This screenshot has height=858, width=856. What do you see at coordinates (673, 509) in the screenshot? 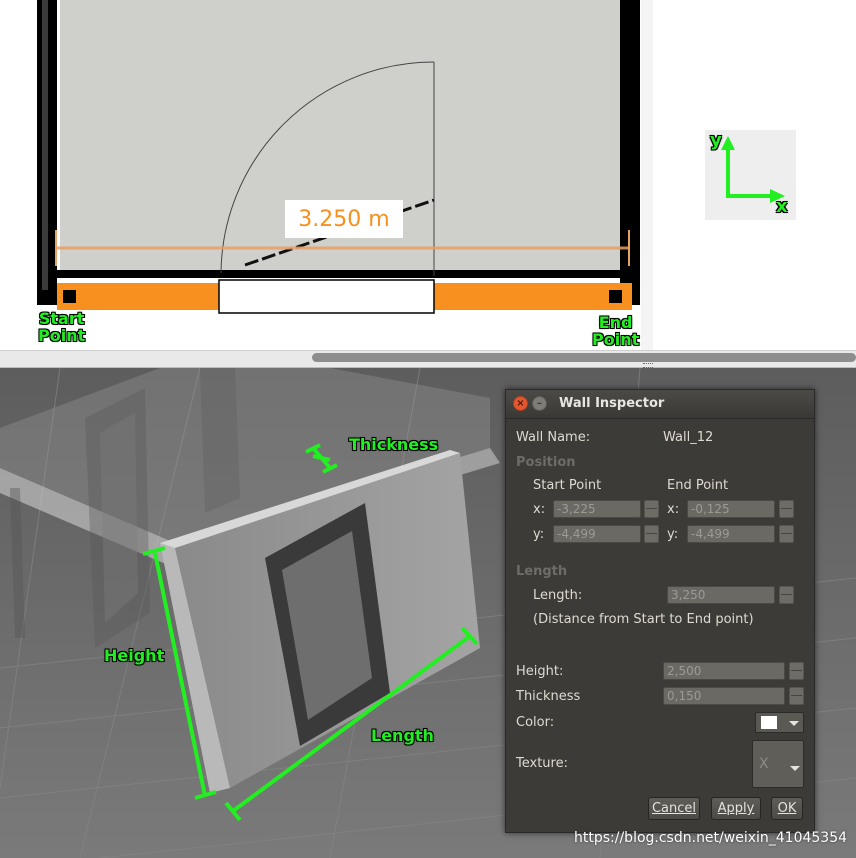
I see `end-x-label: x:` at bounding box center [673, 509].